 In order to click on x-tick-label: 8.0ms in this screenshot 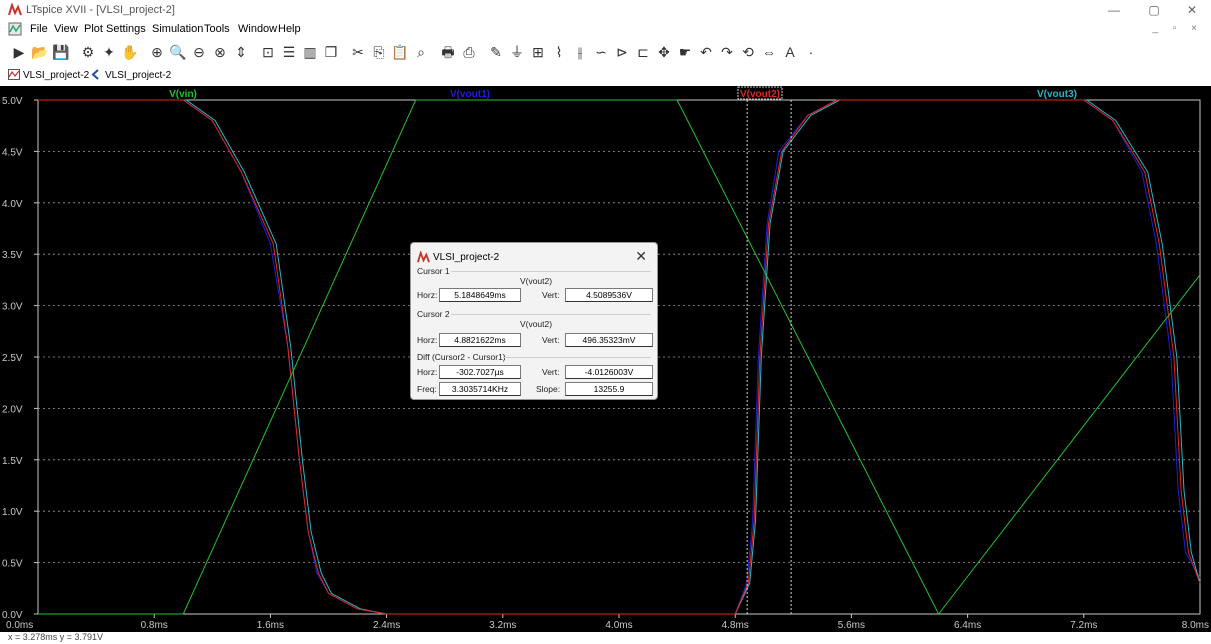, I will do `click(1195, 625)`.